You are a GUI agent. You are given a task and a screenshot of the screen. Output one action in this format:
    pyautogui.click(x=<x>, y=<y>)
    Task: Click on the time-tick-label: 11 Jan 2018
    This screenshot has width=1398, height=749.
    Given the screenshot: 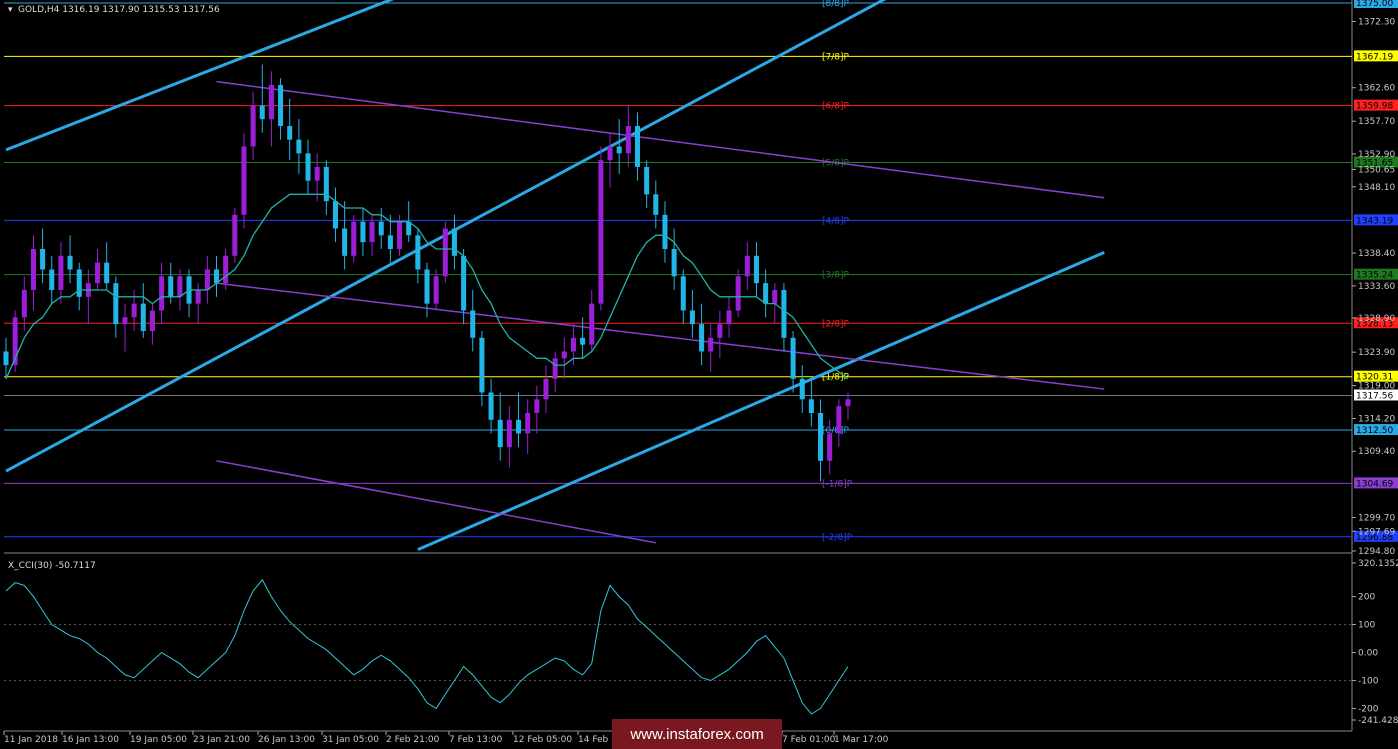 What is the action you would take?
    pyautogui.click(x=31, y=740)
    